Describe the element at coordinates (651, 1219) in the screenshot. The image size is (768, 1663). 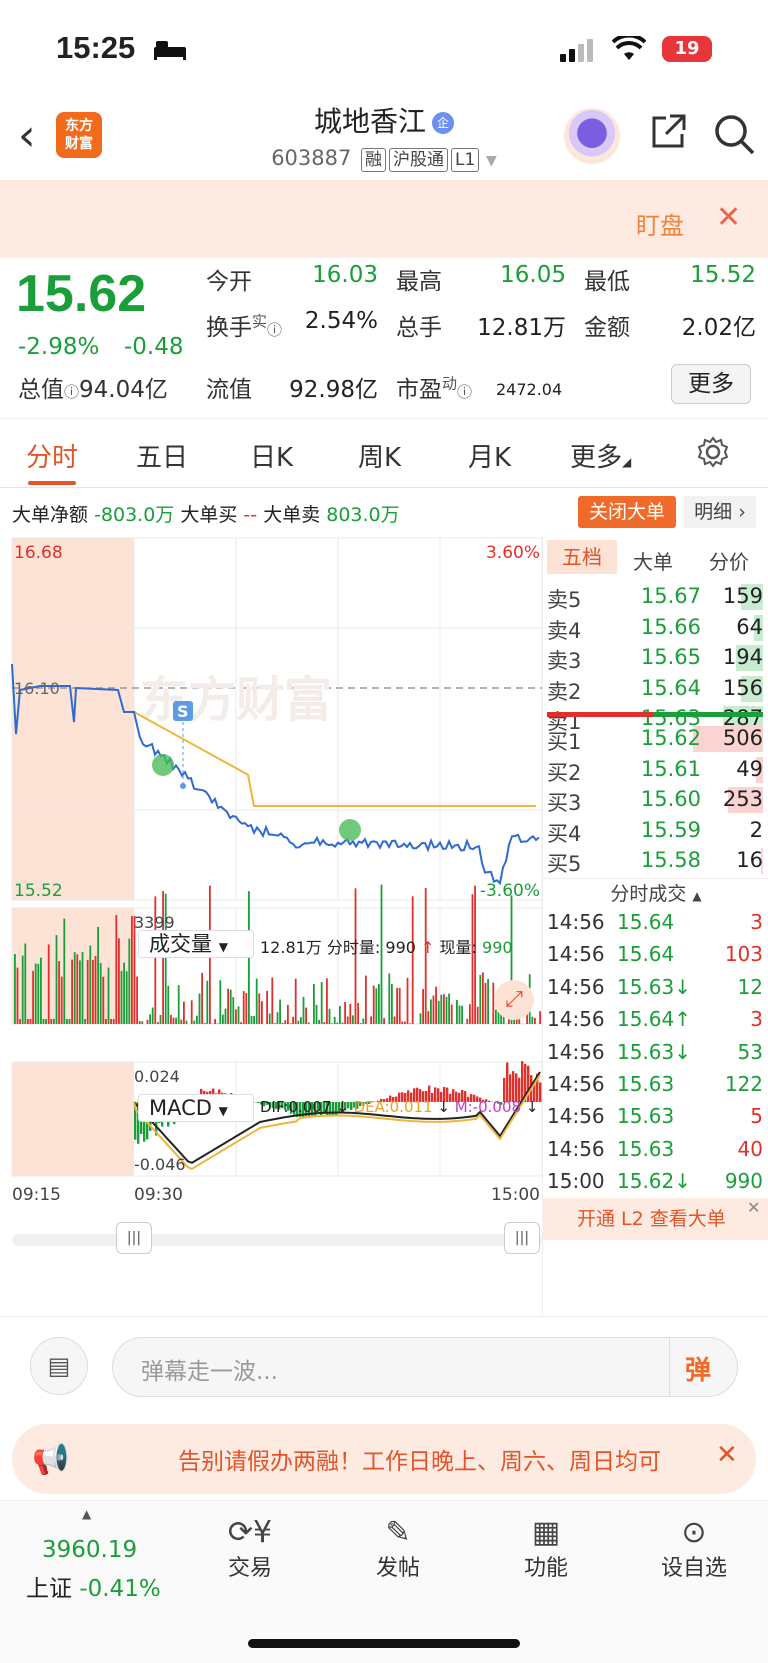
I see `l2-promo-text: 开通 L2 查看大单` at that location.